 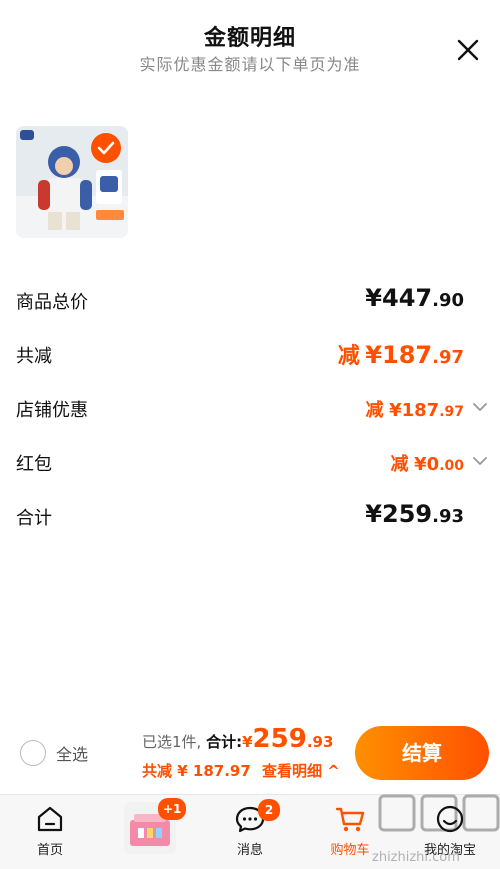 I want to click on message-badge: 2, so click(x=269, y=810).